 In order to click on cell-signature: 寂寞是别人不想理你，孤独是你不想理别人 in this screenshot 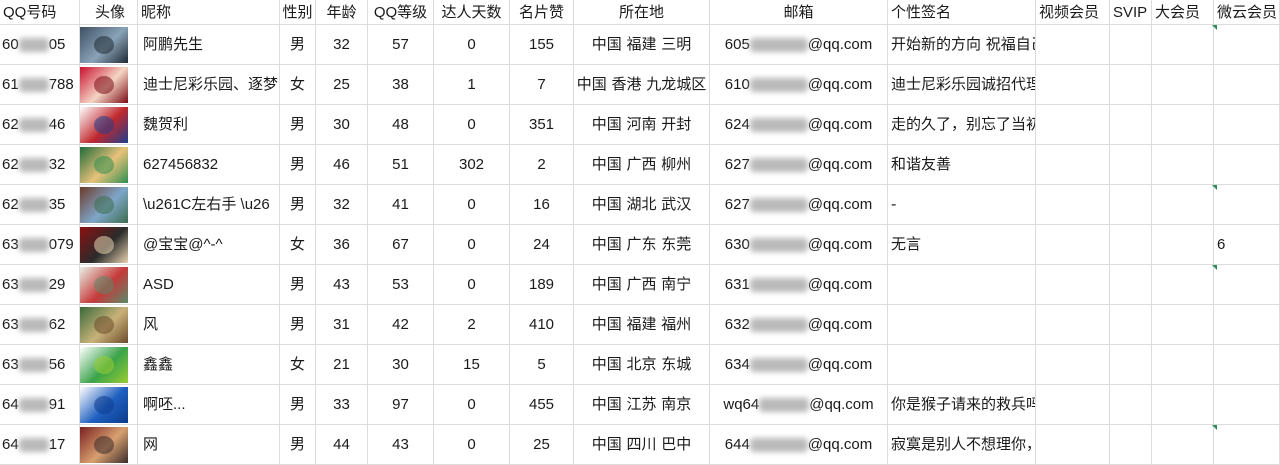, I will do `click(962, 445)`.